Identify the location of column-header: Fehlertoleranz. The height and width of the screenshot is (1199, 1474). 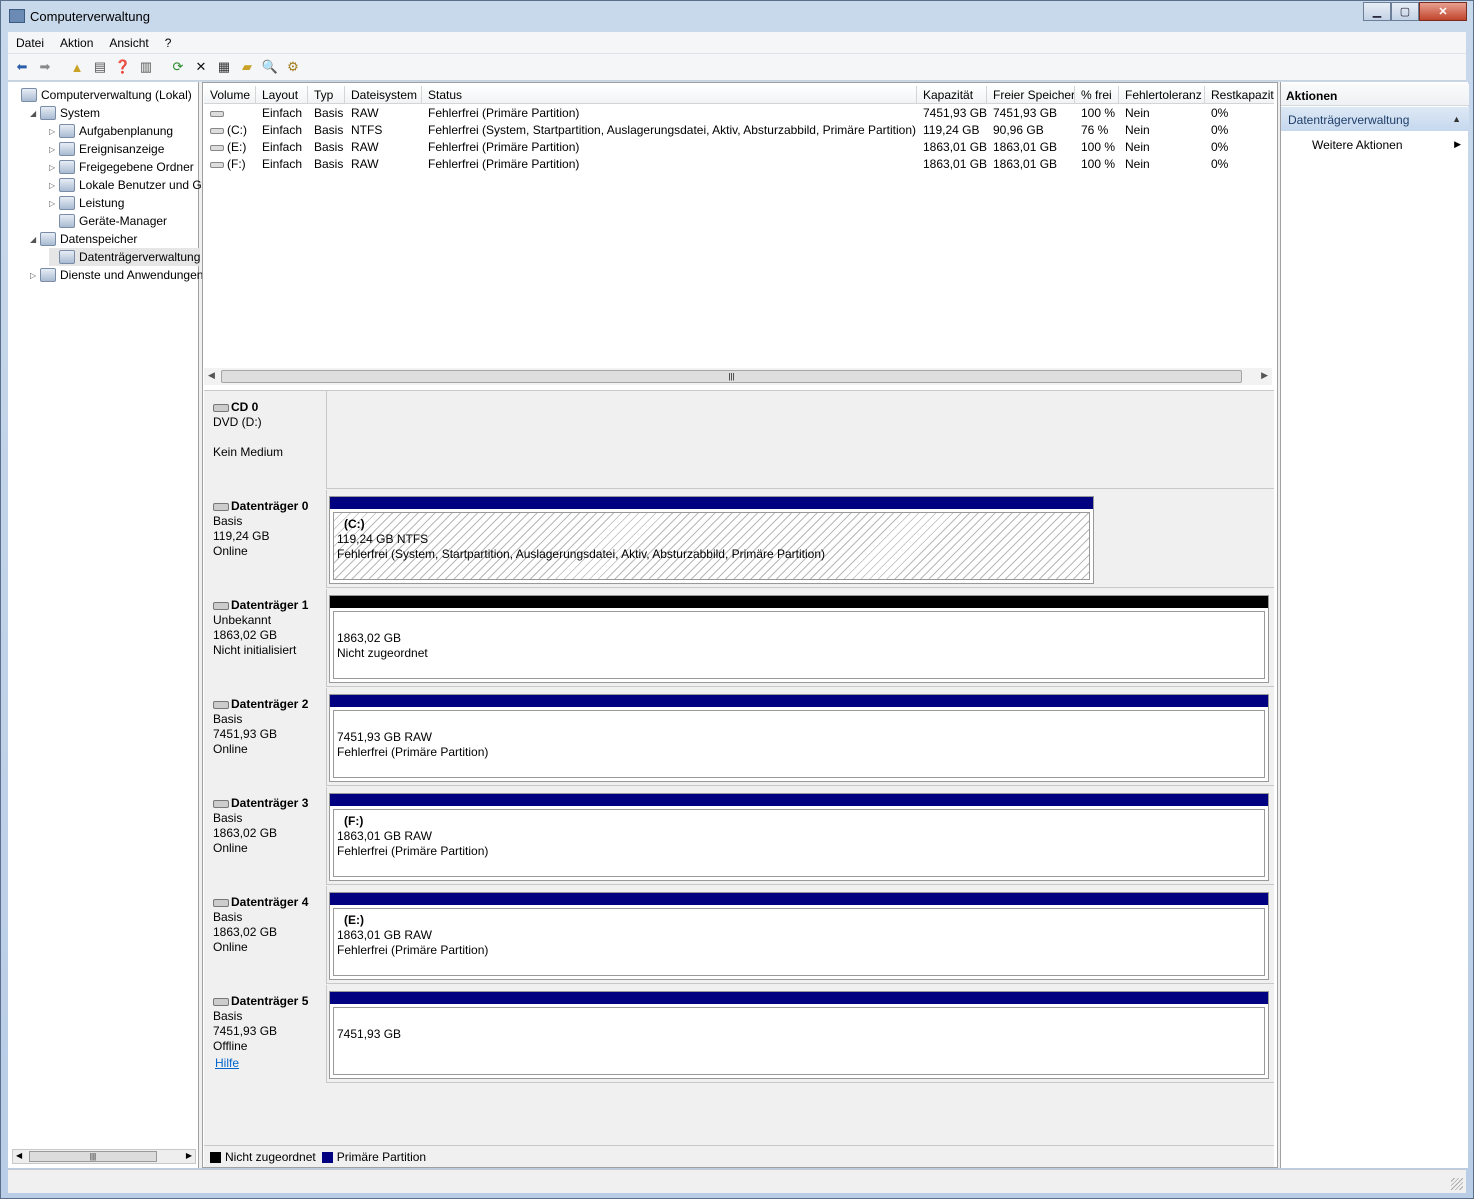
(1162, 95).